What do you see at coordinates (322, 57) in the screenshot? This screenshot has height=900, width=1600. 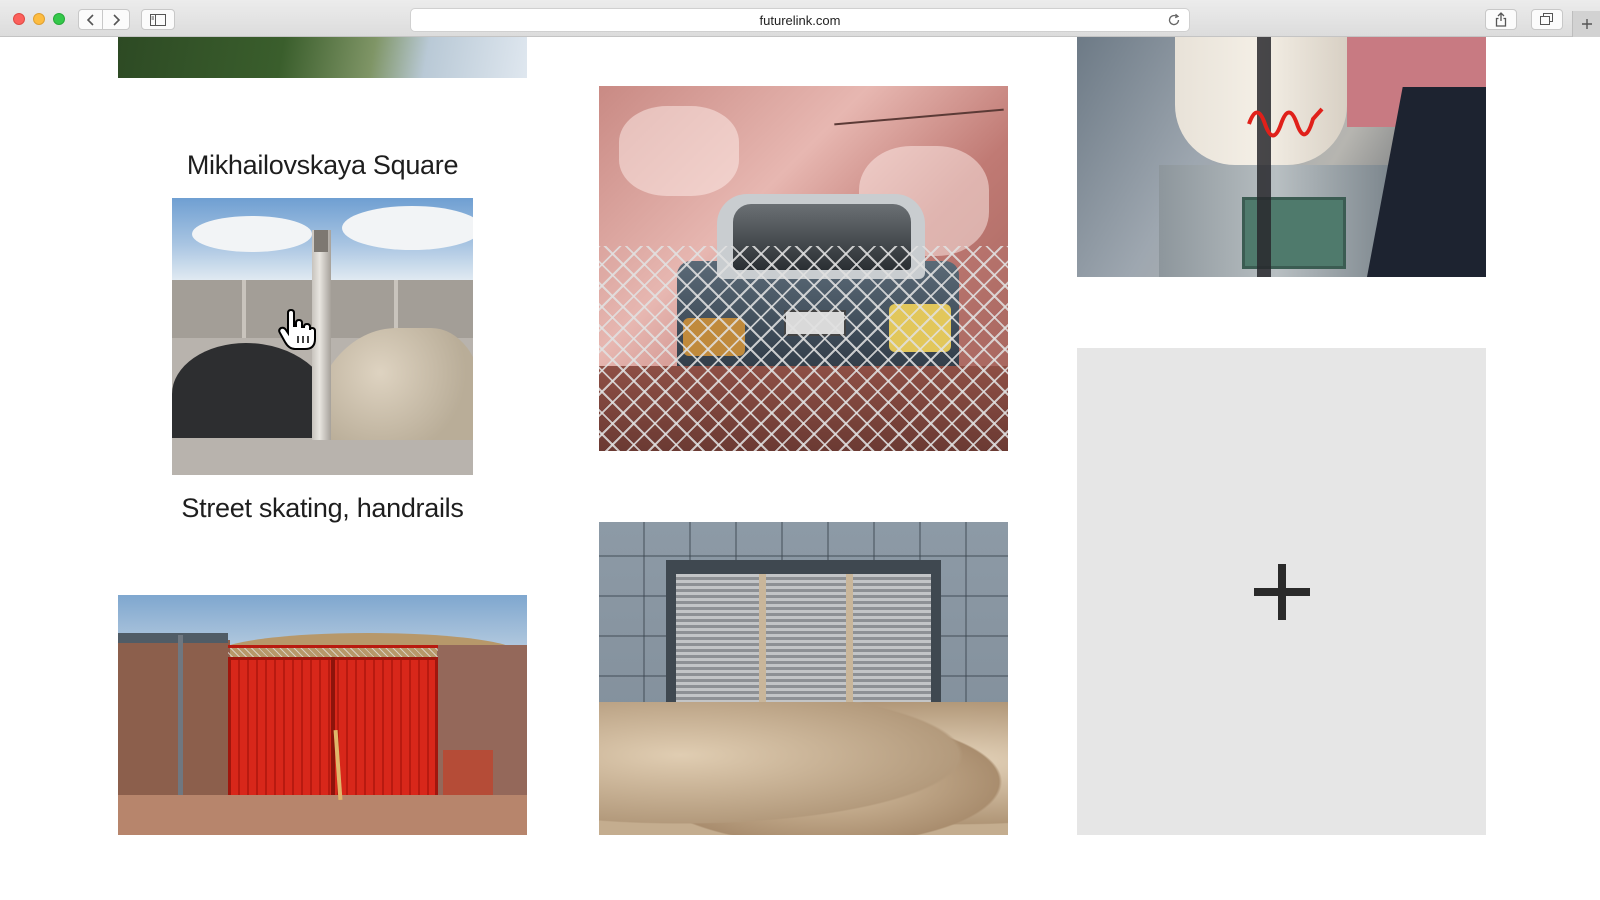 I see `photo-landscape` at bounding box center [322, 57].